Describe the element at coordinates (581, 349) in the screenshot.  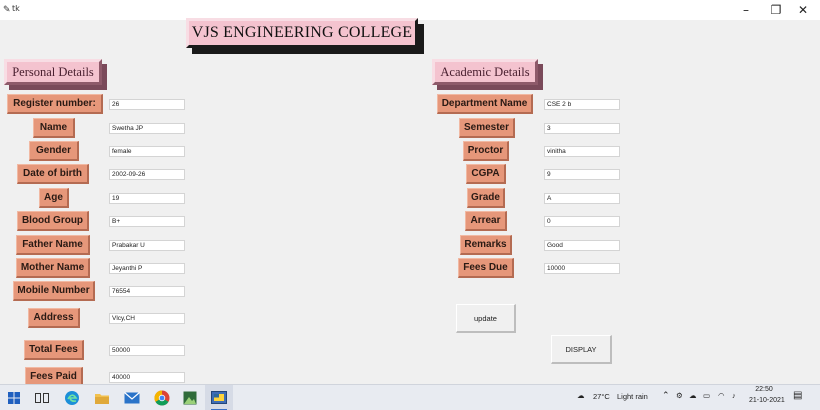
I see `display-button: DISPLAY` at that location.